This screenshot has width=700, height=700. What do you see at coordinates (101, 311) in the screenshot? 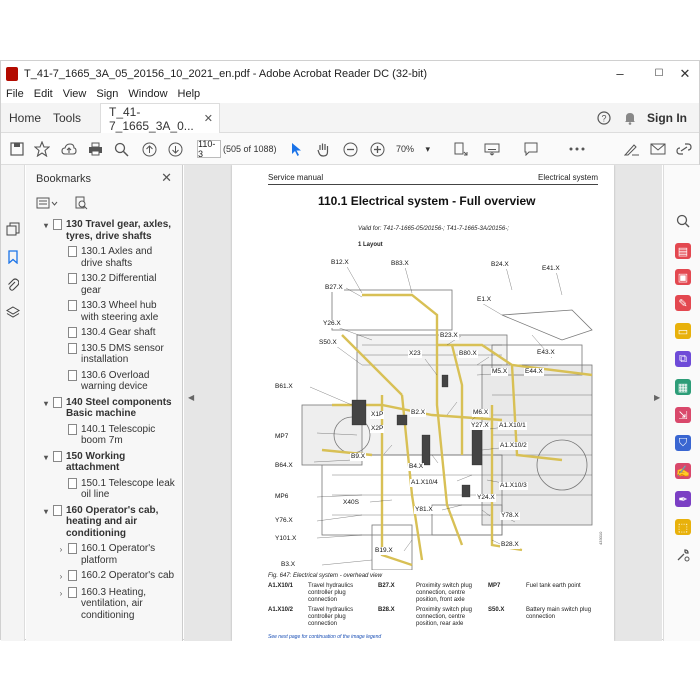
I see `bookmark-item: 130.3 Wheel hub with steering axle` at bounding box center [101, 311].